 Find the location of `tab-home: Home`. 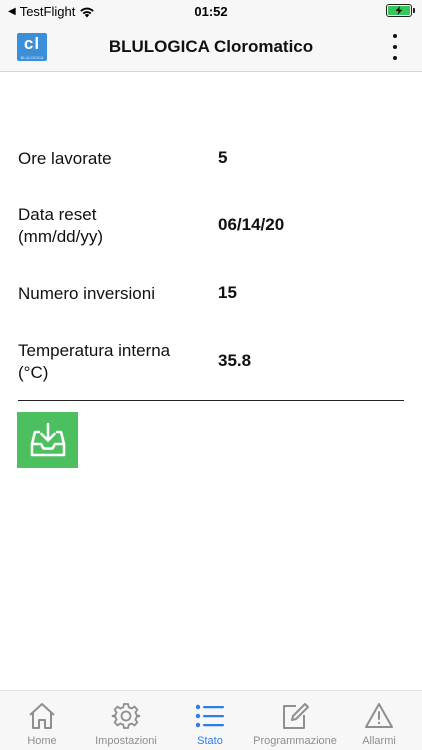

tab-home: Home is located at coordinates (42, 724).